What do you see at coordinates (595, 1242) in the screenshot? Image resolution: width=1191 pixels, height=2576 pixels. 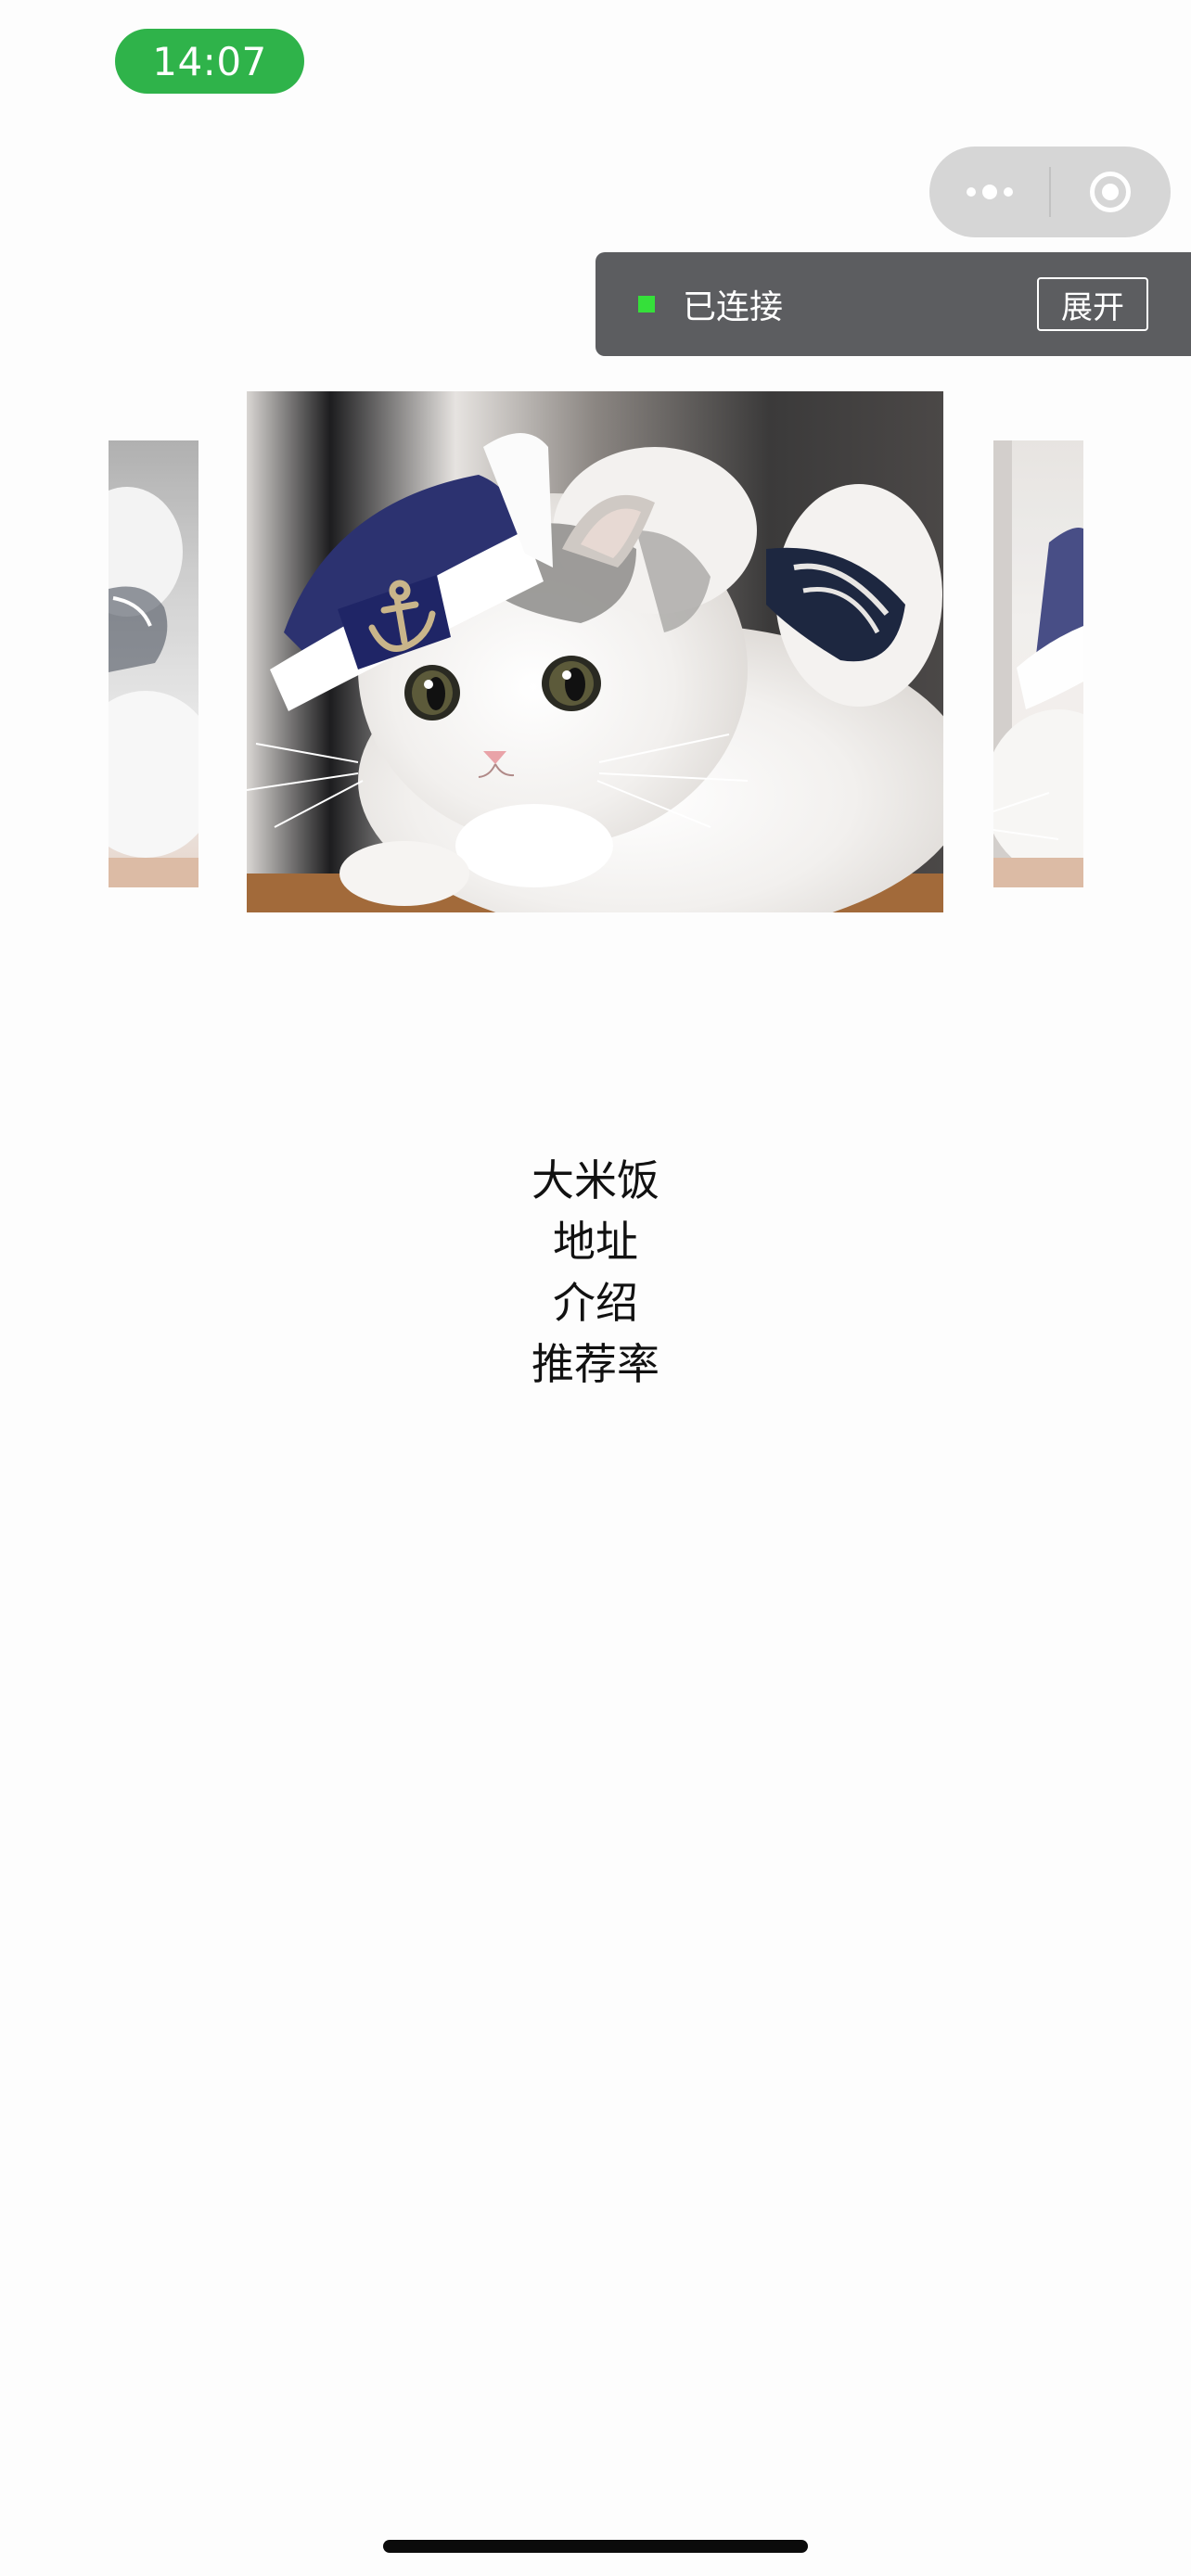 I see `item-address: 地址` at bounding box center [595, 1242].